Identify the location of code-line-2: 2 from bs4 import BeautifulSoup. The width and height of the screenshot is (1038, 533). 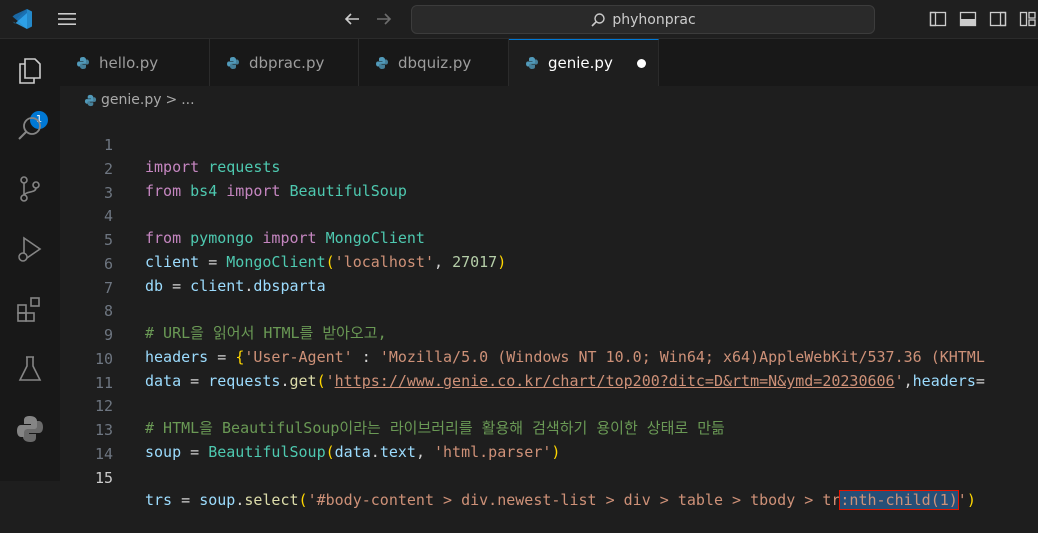
(549, 168).